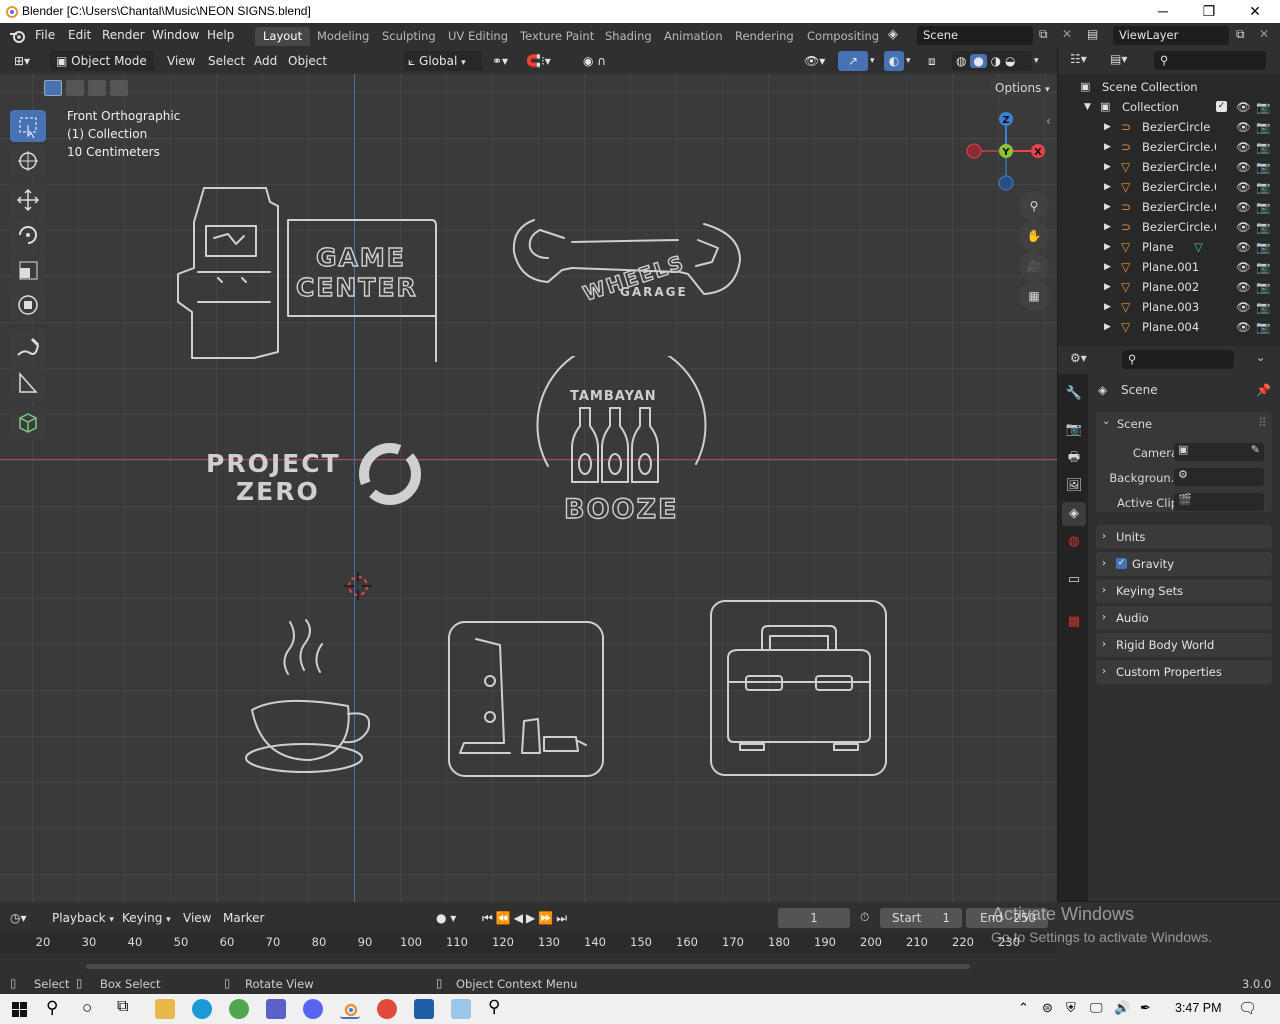 This screenshot has height=1024, width=1280. What do you see at coordinates (165, 1009) in the screenshot?
I see `file-explorer-icon` at bounding box center [165, 1009].